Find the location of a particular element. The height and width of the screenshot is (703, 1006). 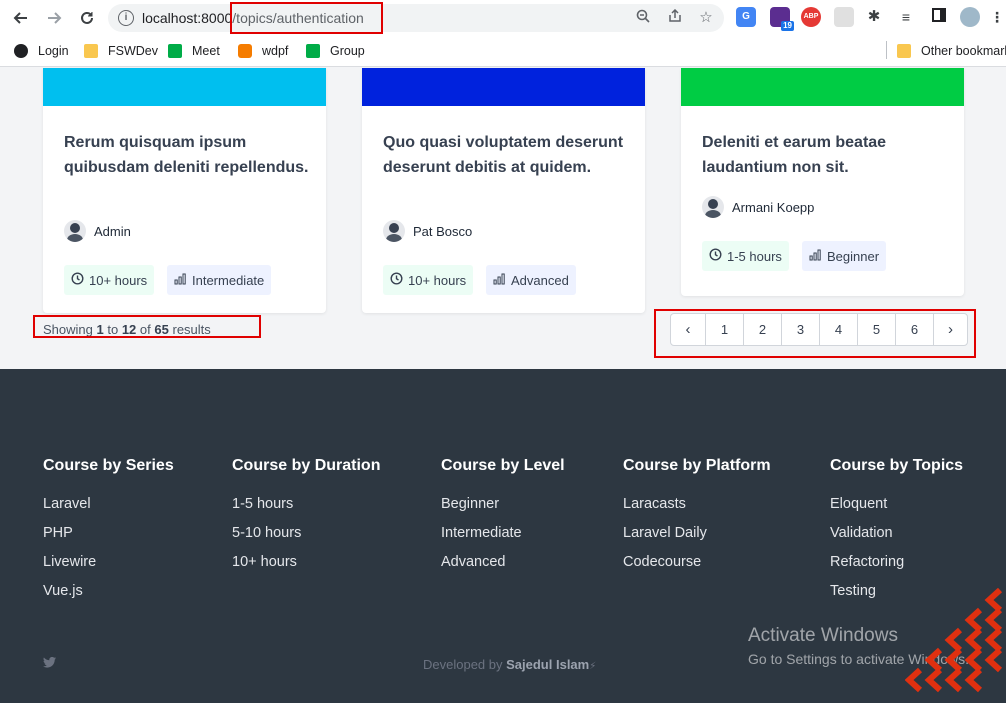

level-text: Advanced is located at coordinates (540, 280).